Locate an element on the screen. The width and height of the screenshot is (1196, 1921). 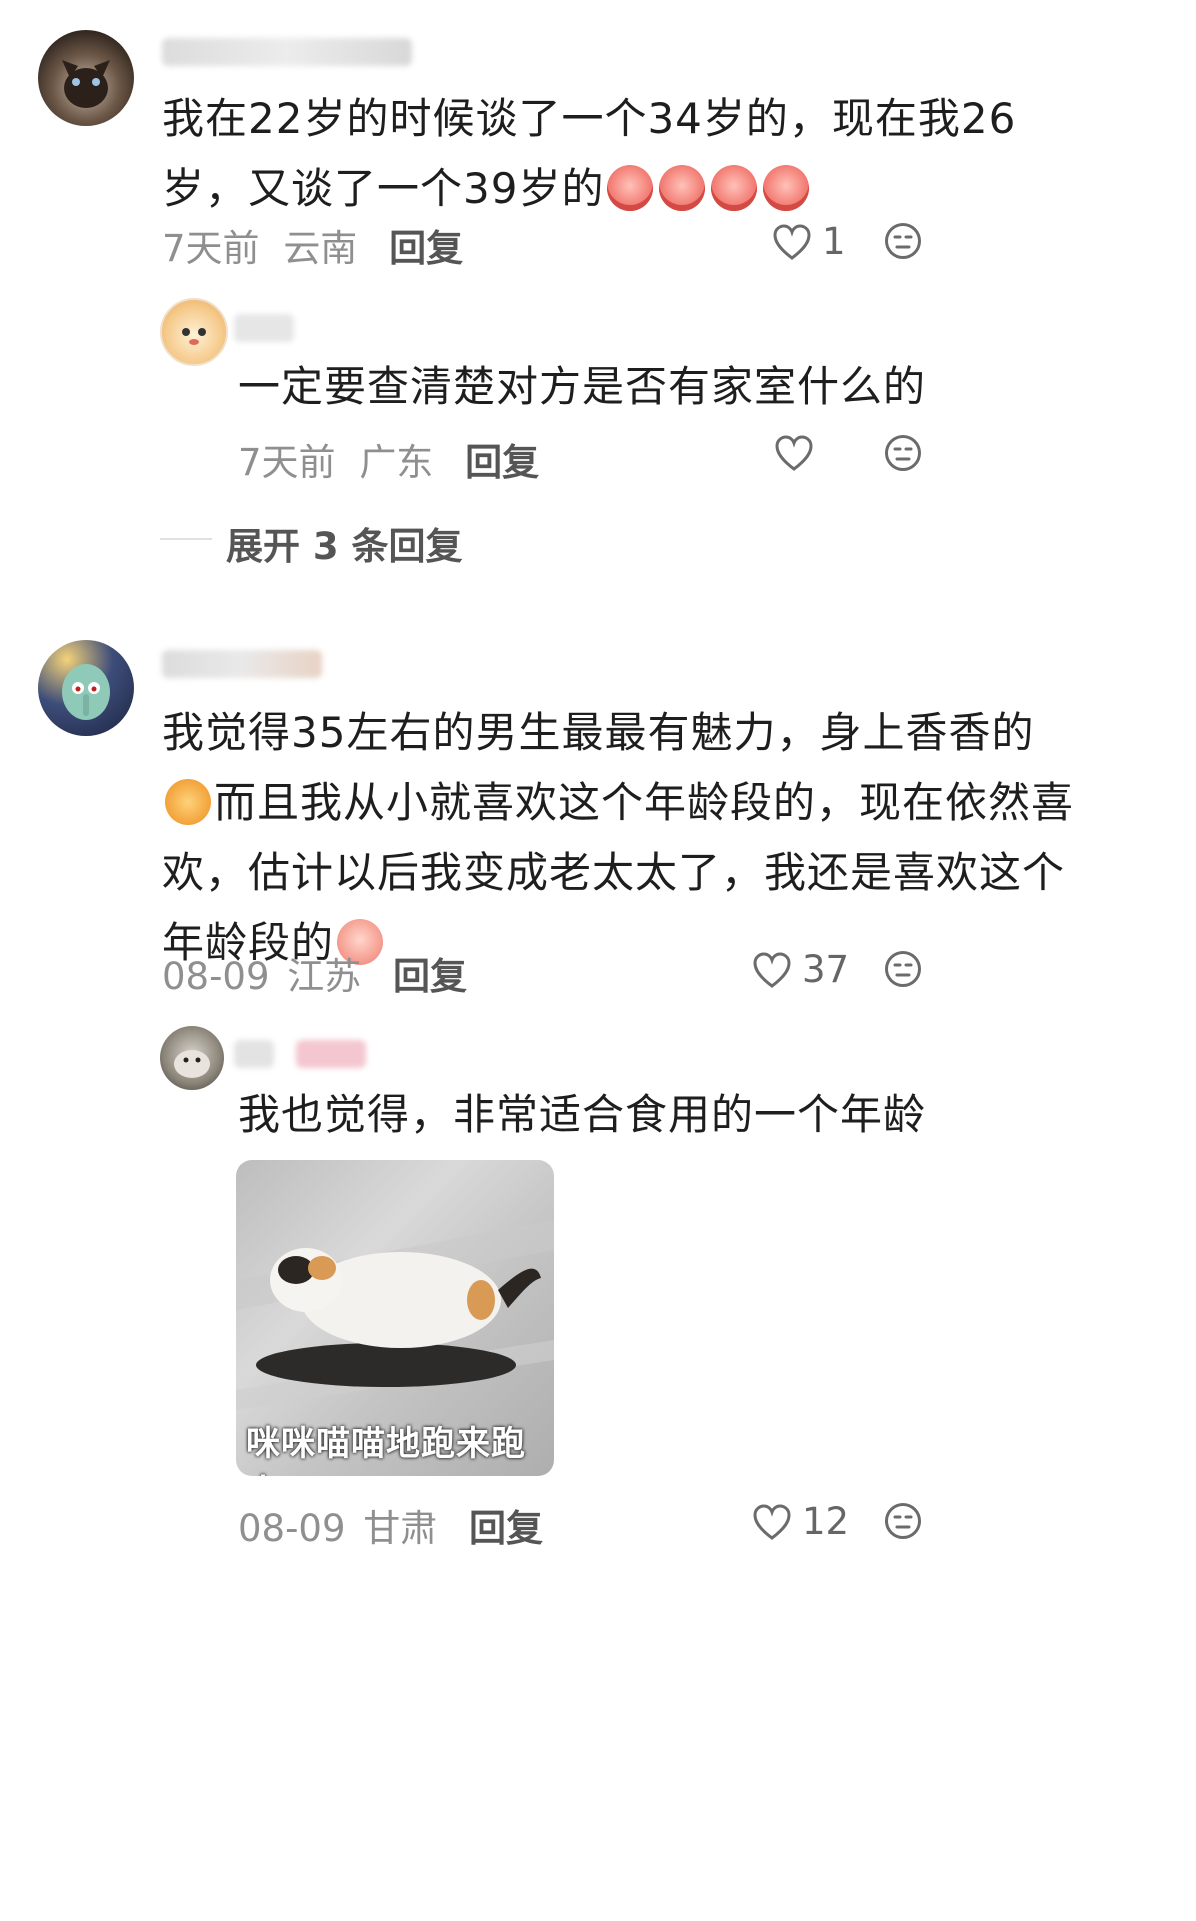
comment-line: 而且我从小就喜欢这个年龄段的，现在依然喜 is located at coordinates (662, 803).